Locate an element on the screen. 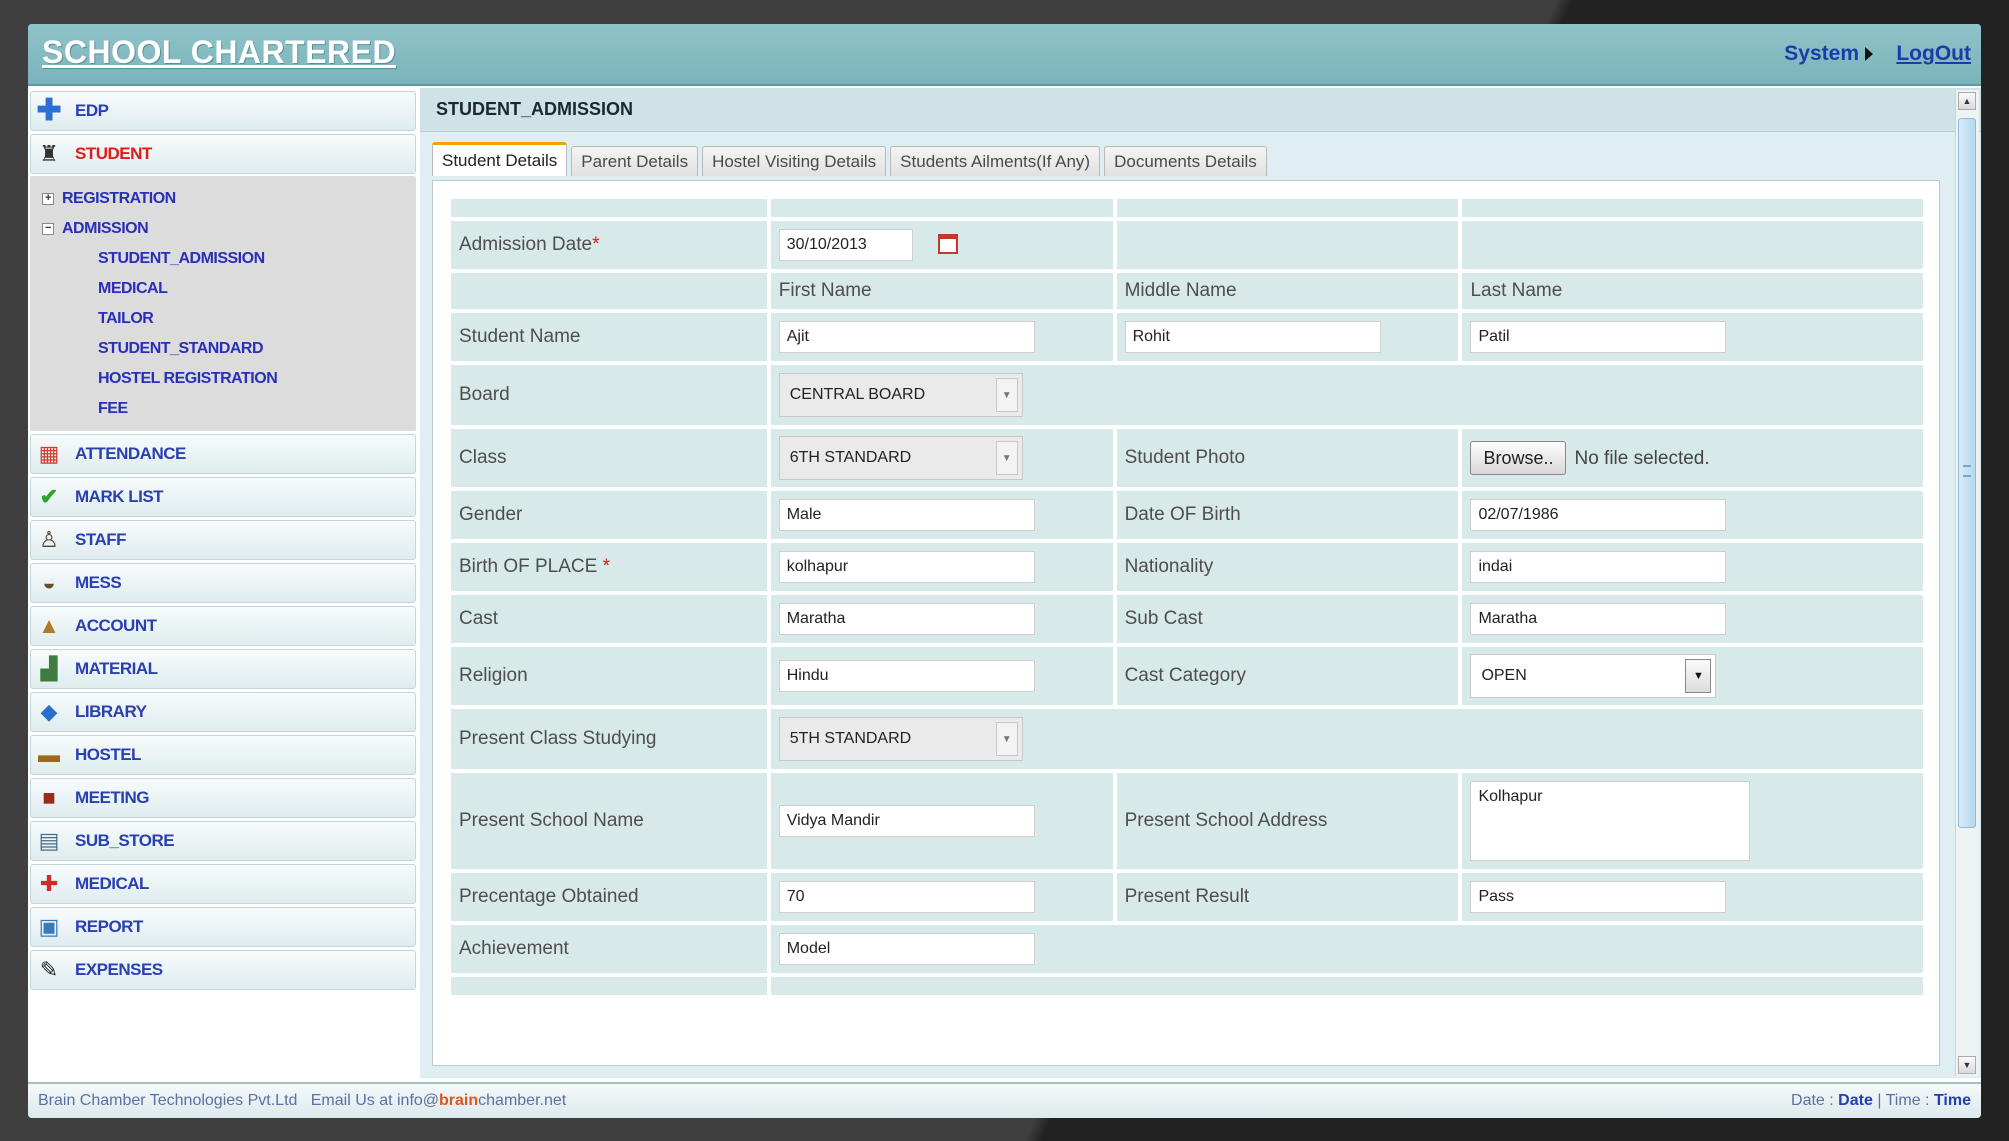  sidebar-item-edp: ✚ EDP is located at coordinates (223, 111).